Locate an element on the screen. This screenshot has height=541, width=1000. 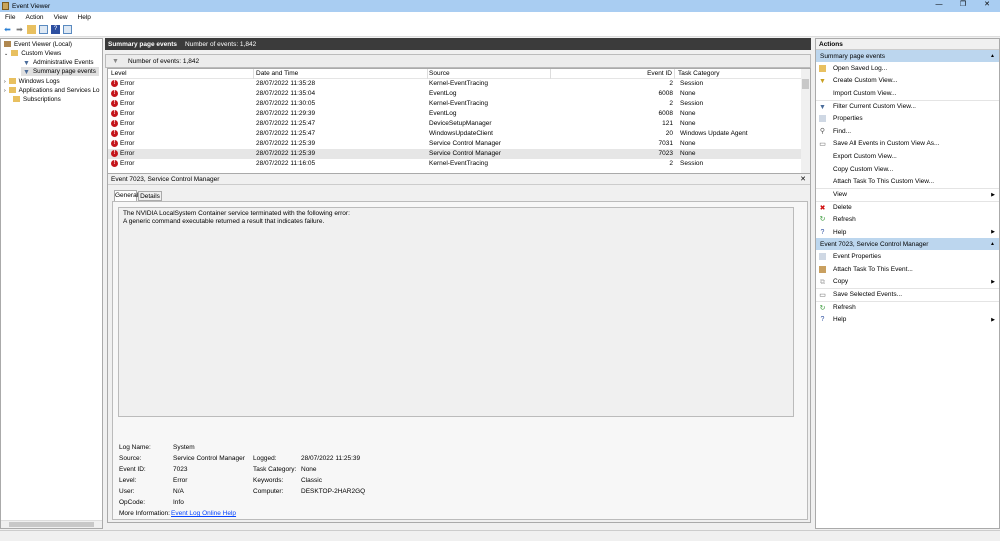
cell-date: 28/07/2022 11:16:05 is located at coordinates (286, 163).